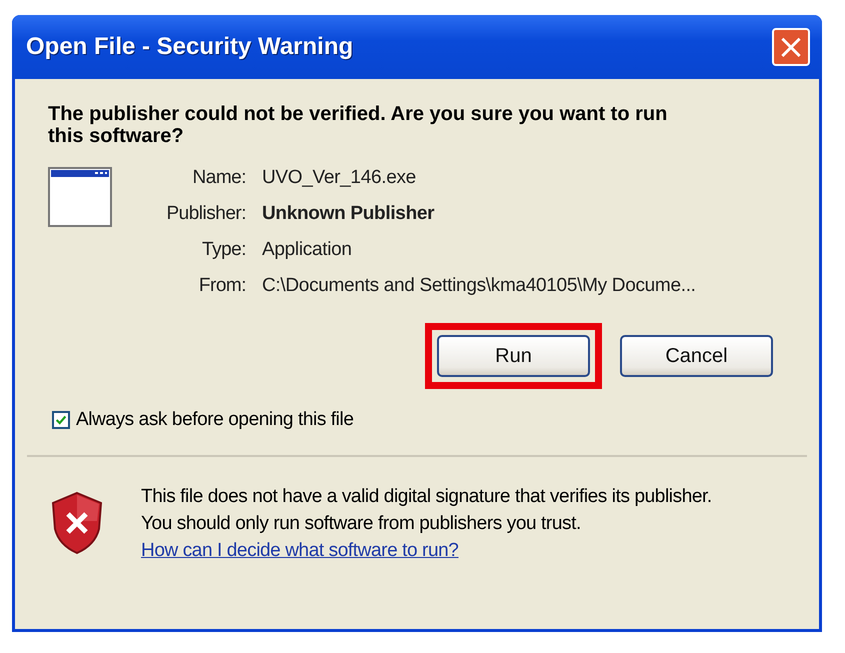 The image size is (845, 653). I want to click on field-label: Publisher:, so click(206, 214).